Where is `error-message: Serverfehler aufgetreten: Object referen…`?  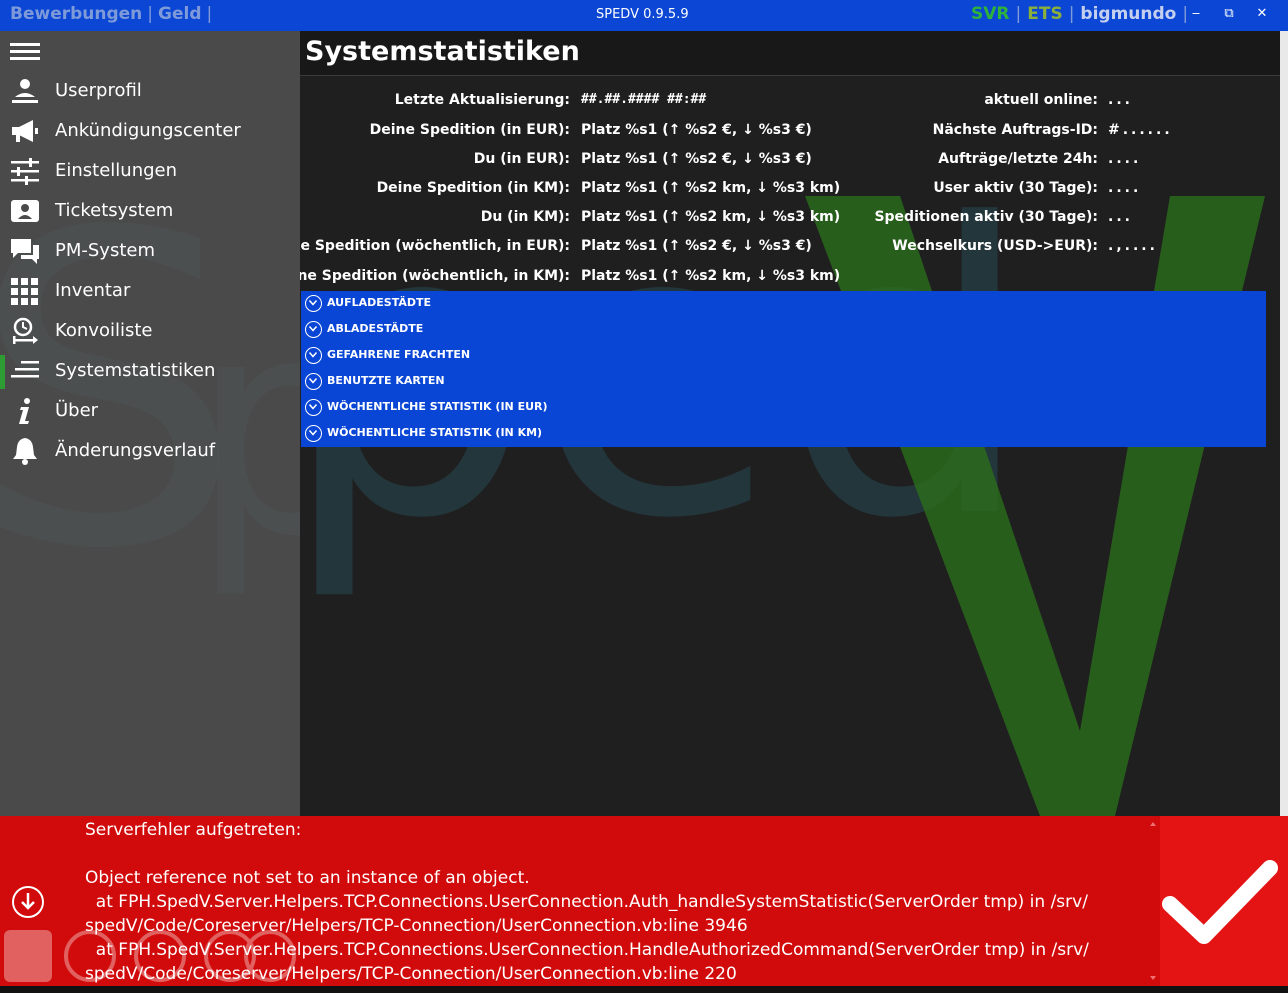
error-message: Serverfehler aufgetreten: Object referen… is located at coordinates (617, 902).